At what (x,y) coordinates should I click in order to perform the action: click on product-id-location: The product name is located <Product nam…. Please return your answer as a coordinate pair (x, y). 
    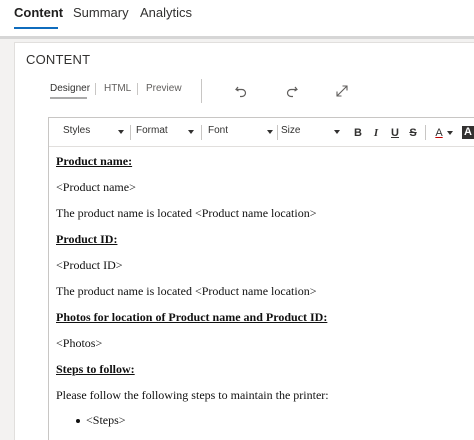
    Looking at the image, I should click on (186, 291).